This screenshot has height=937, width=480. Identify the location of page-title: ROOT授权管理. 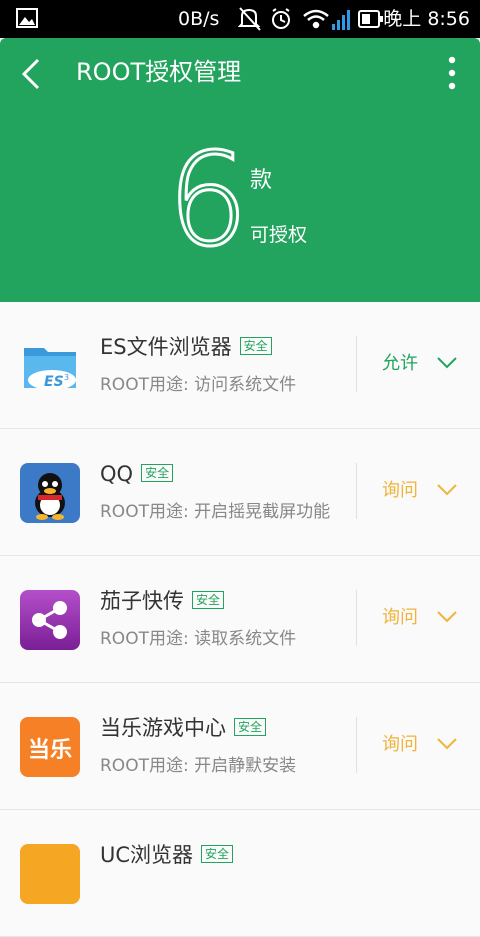
(159, 72).